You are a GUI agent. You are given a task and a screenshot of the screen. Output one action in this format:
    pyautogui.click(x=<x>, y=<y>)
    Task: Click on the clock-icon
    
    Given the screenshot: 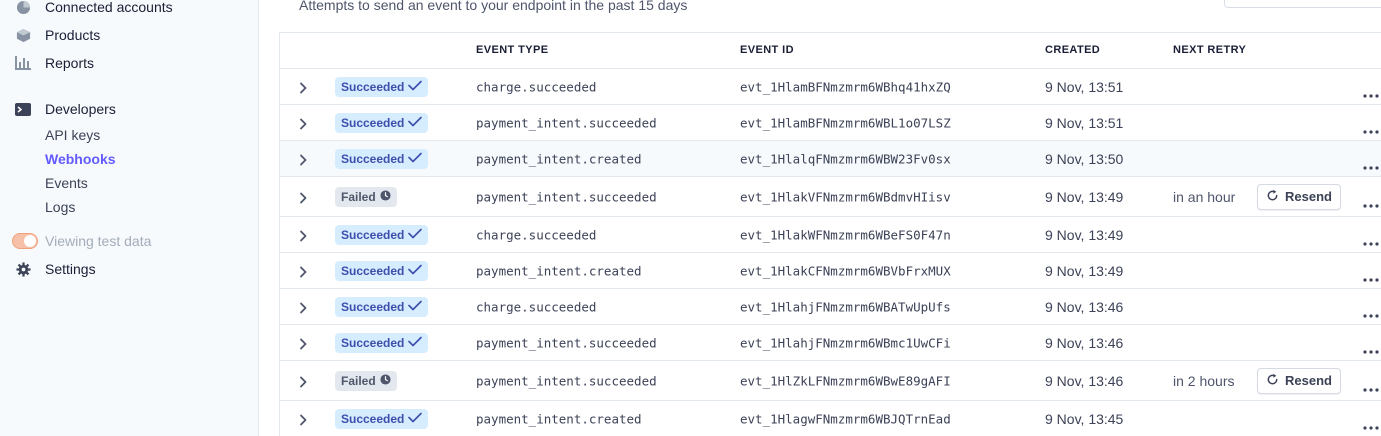 What is the action you would take?
    pyautogui.click(x=383, y=380)
    